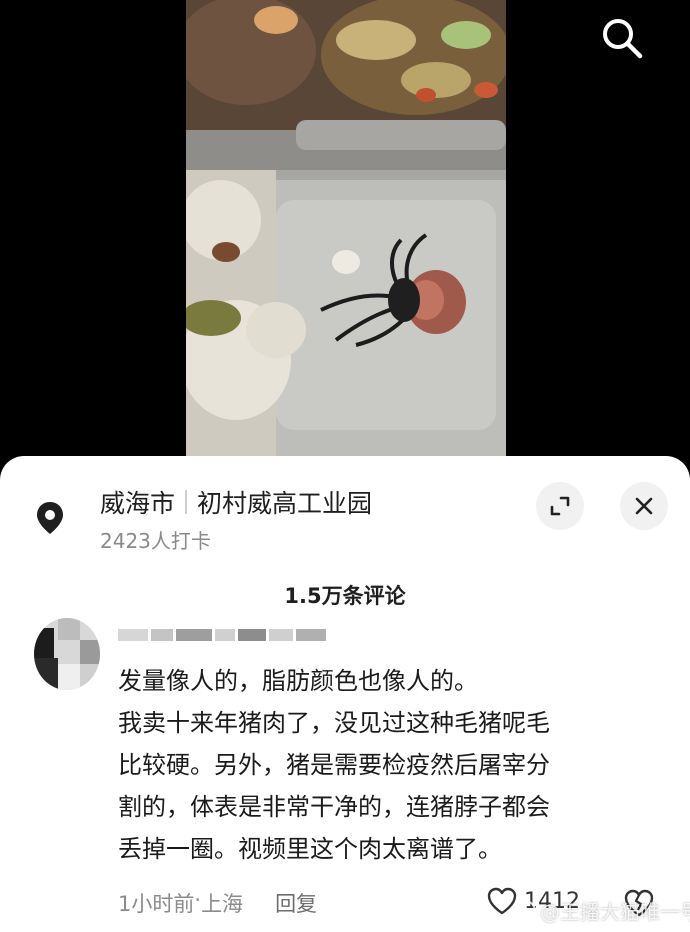 This screenshot has width=690, height=932. What do you see at coordinates (138, 503) in the screenshot?
I see `location-city: 威海市` at bounding box center [138, 503].